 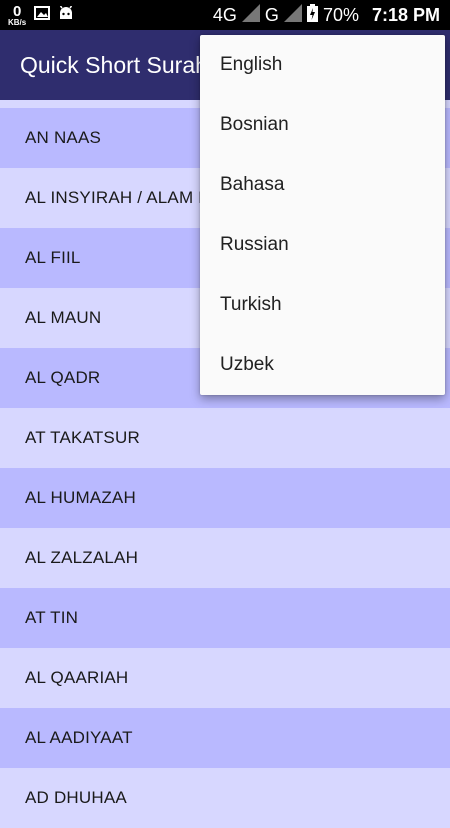 What do you see at coordinates (312, 15) in the screenshot?
I see `battery-icon` at bounding box center [312, 15].